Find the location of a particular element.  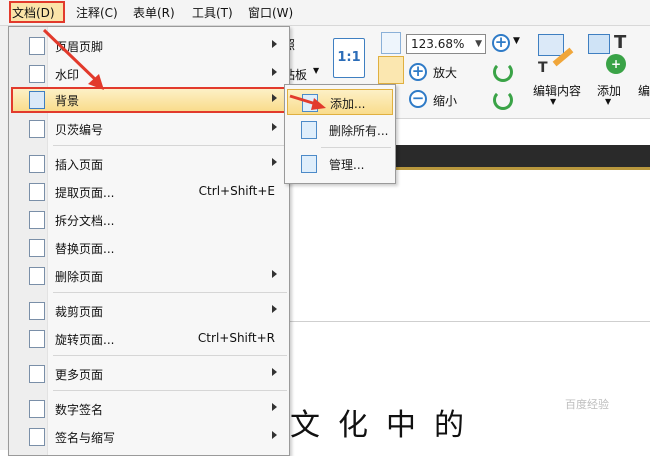

menu-item-label: 删除页面 is located at coordinates (79, 277).